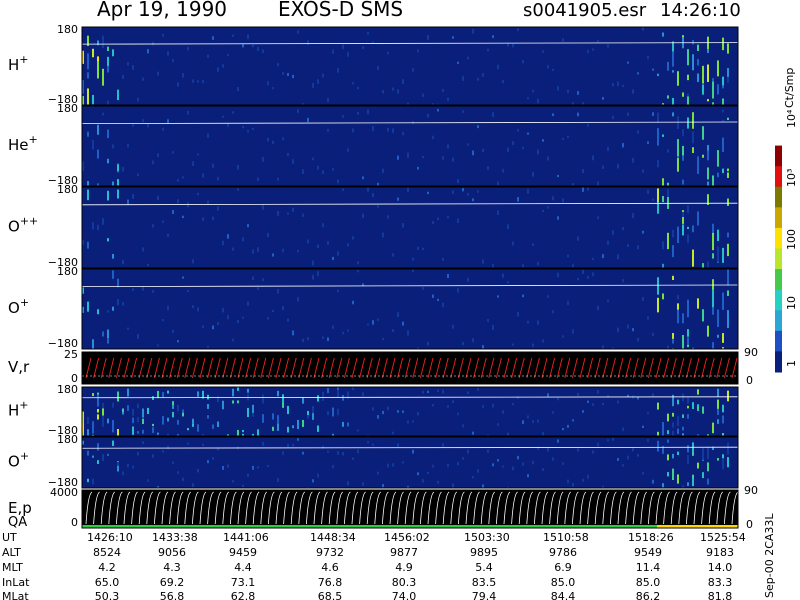  Describe the element at coordinates (175, 537) in the screenshot. I see `x-tick-label: 1433:38` at that location.